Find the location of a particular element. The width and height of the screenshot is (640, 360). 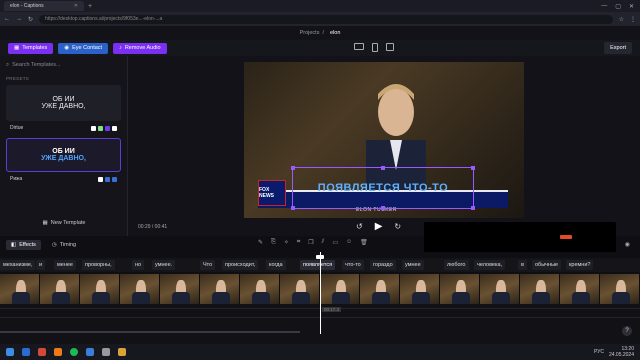

system-clock: 13:20 24.05.2024 is located at coordinates (621, 352).